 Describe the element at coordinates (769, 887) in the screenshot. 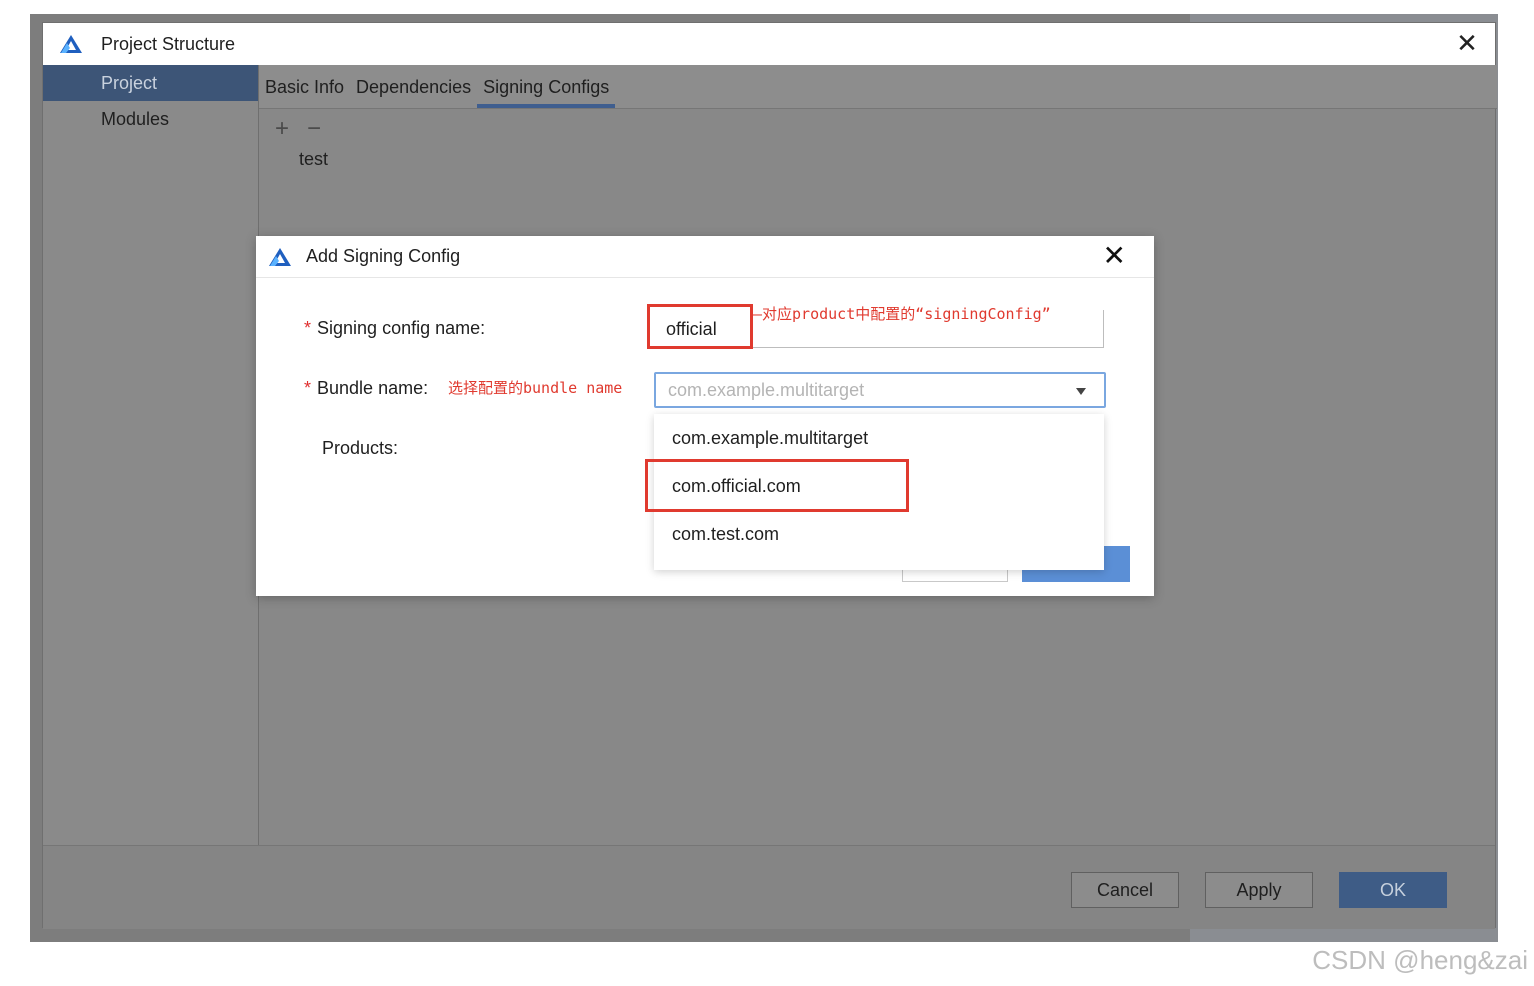

I see `window-footer: Cancel Apply OK` at that location.